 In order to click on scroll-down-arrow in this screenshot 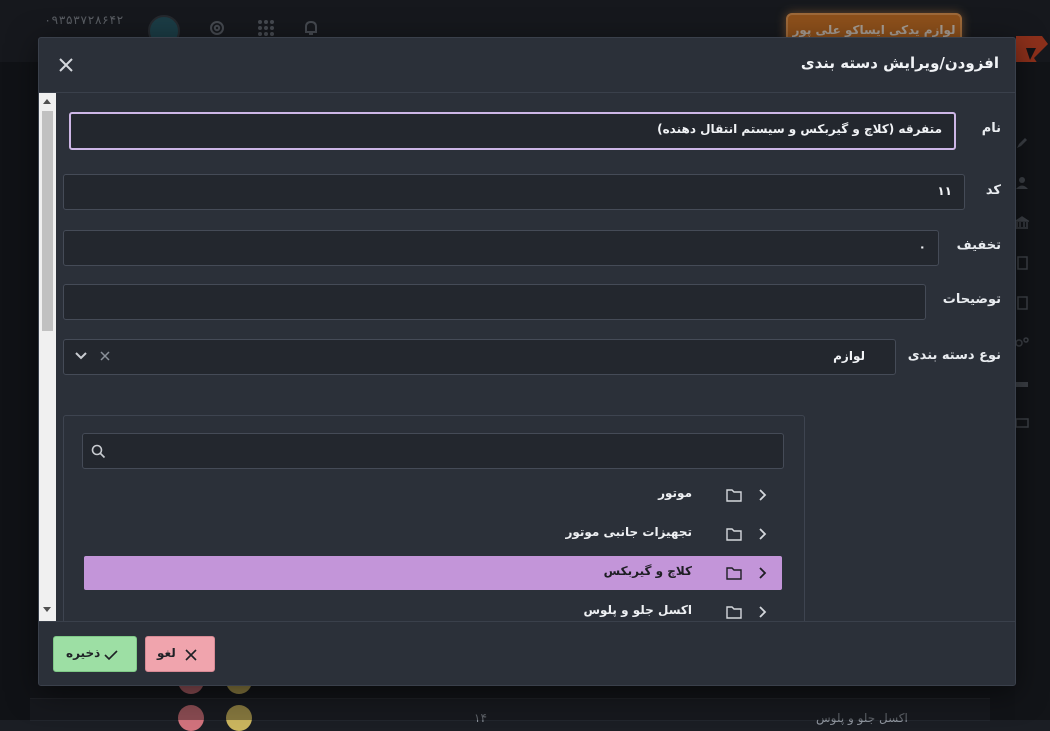, I will do `click(47, 609)`.